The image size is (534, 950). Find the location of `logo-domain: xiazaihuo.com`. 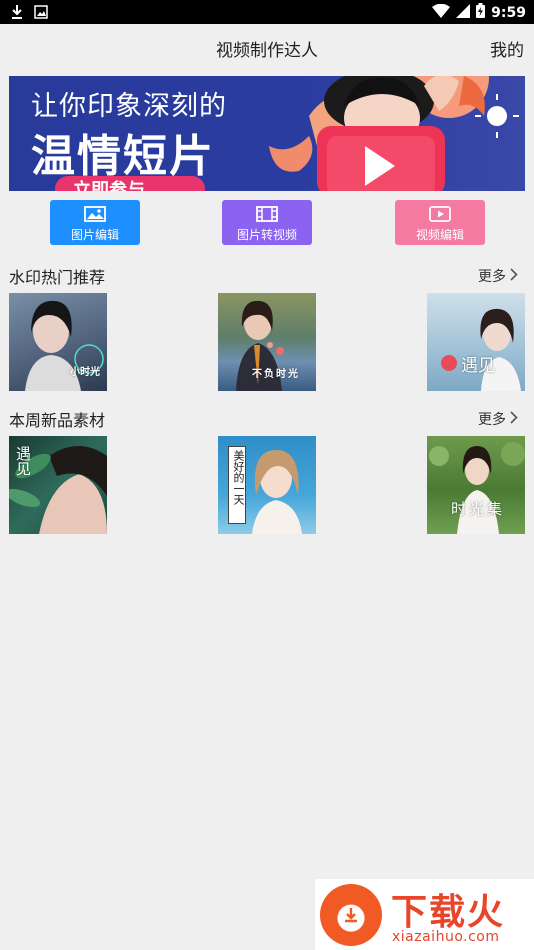

logo-domain: xiazaihuo.com is located at coordinates (446, 937).